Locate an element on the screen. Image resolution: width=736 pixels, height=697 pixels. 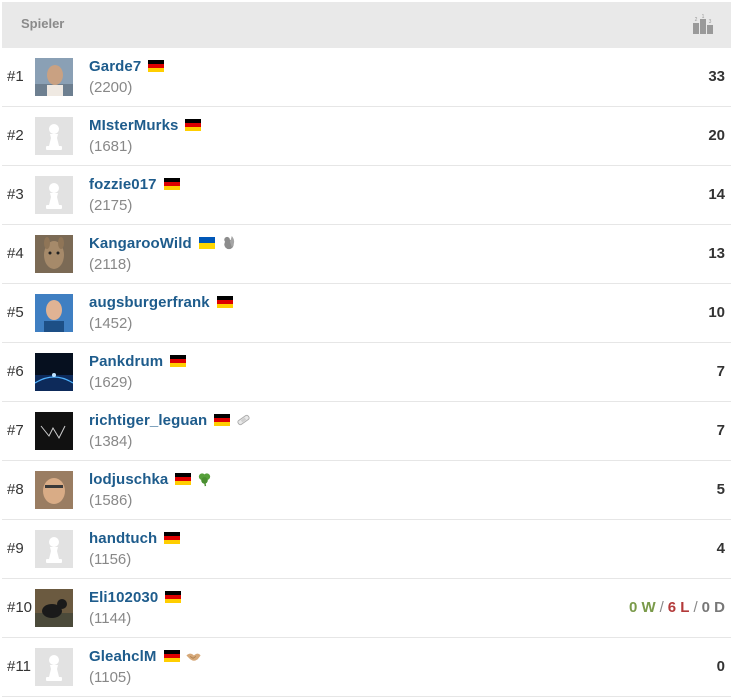
player-rank: #1 is located at coordinates (15, 76).